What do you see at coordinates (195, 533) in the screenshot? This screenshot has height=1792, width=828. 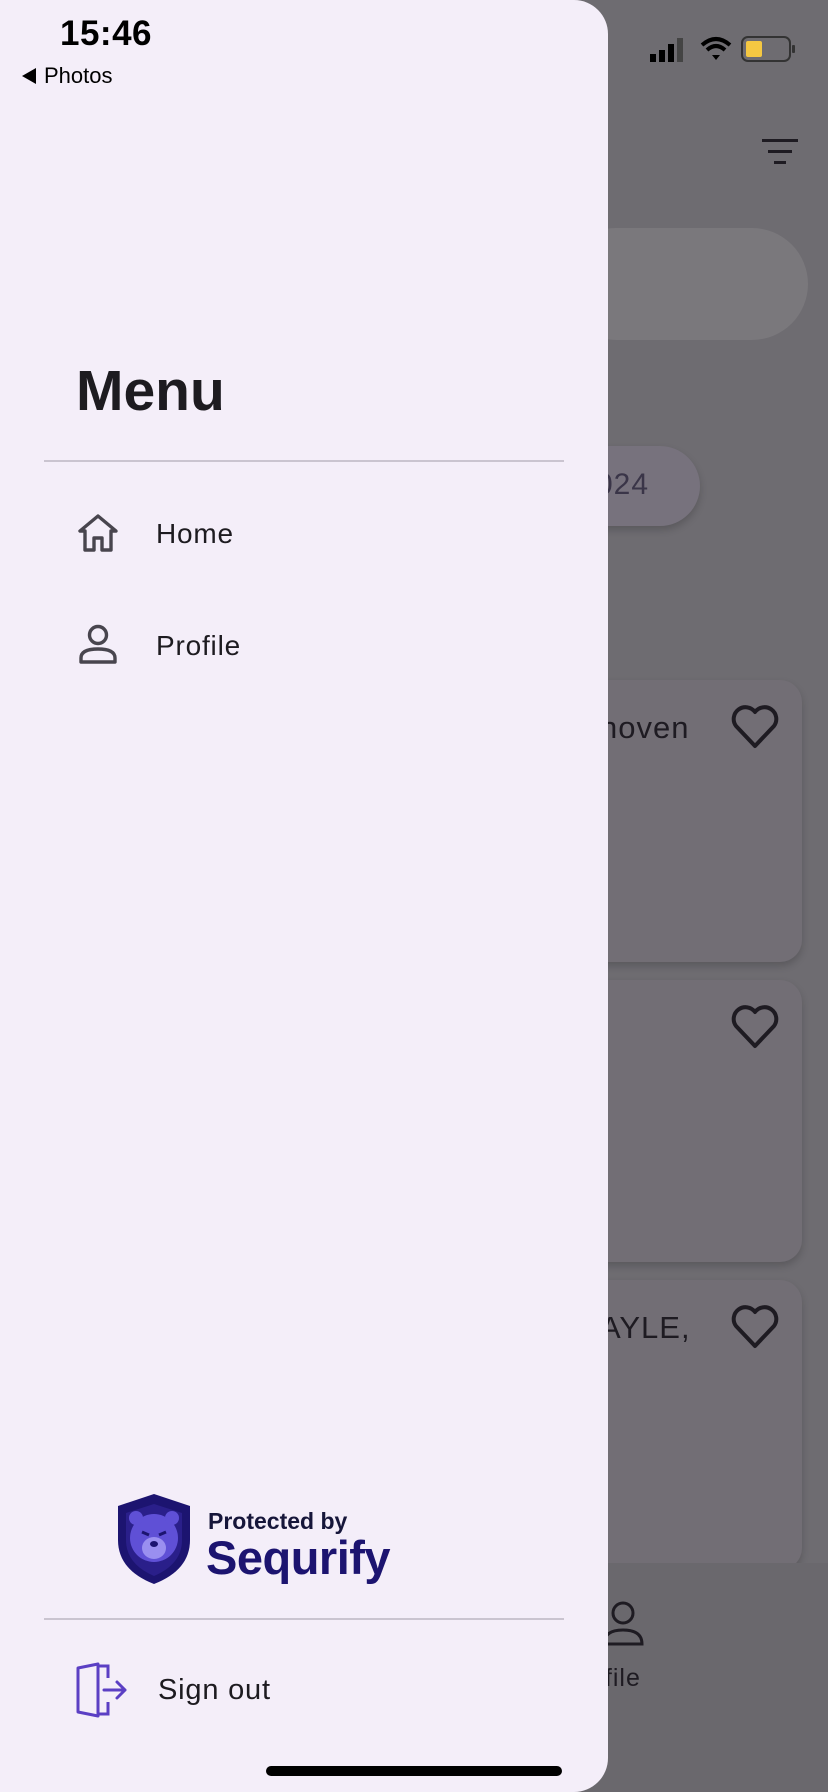 I see `drawer-item-label: Home` at bounding box center [195, 533].